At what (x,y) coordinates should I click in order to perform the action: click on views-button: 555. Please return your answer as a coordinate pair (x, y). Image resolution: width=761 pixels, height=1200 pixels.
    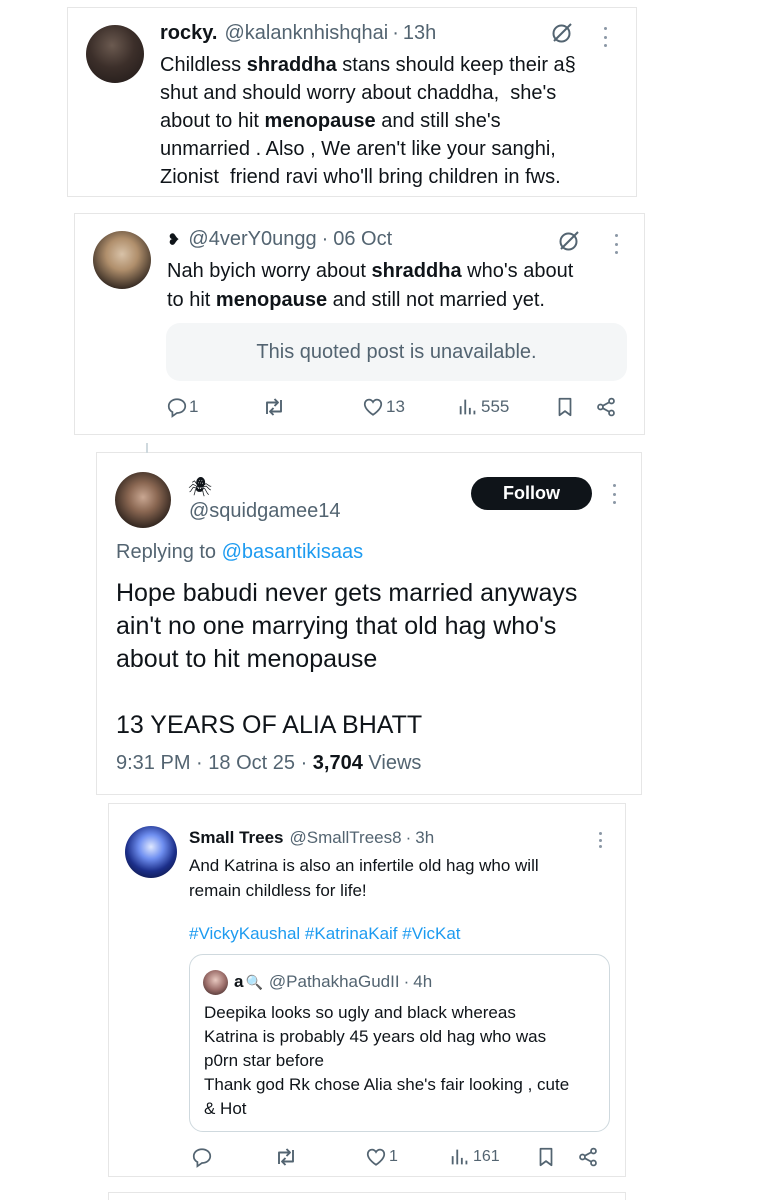
    Looking at the image, I should click on (483, 407).